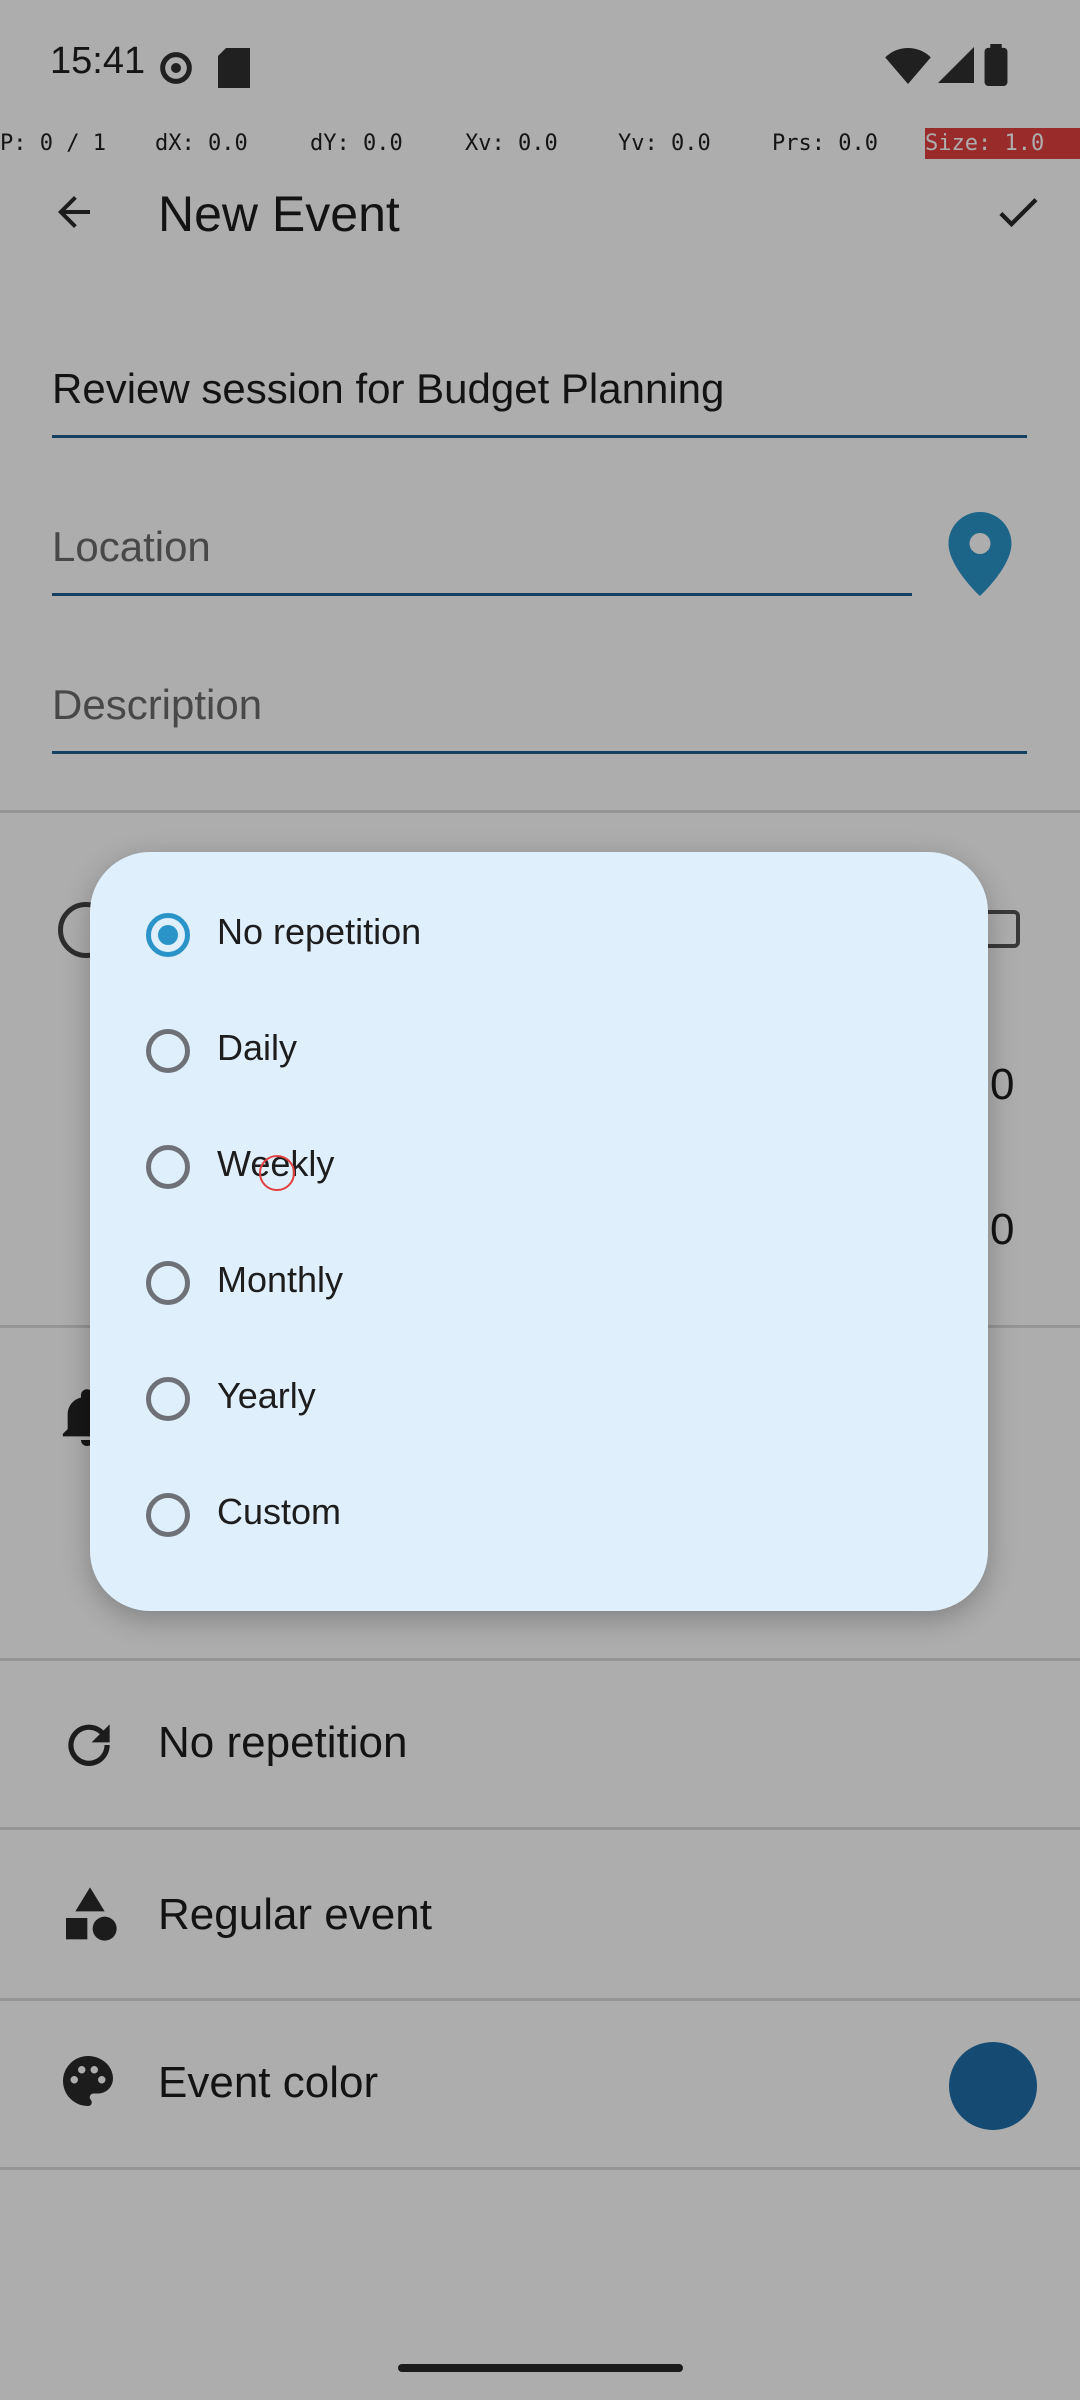 The height and width of the screenshot is (2400, 1080). Describe the element at coordinates (277, 1173) in the screenshot. I see `touch-indicator` at that location.